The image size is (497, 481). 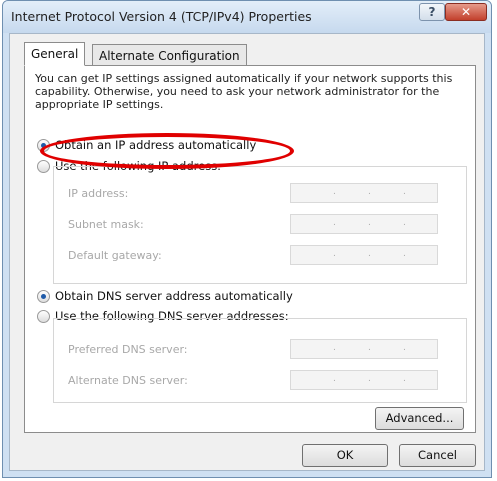 I want to click on alternate-dns-label: Alternate DNS server:, so click(x=128, y=380).